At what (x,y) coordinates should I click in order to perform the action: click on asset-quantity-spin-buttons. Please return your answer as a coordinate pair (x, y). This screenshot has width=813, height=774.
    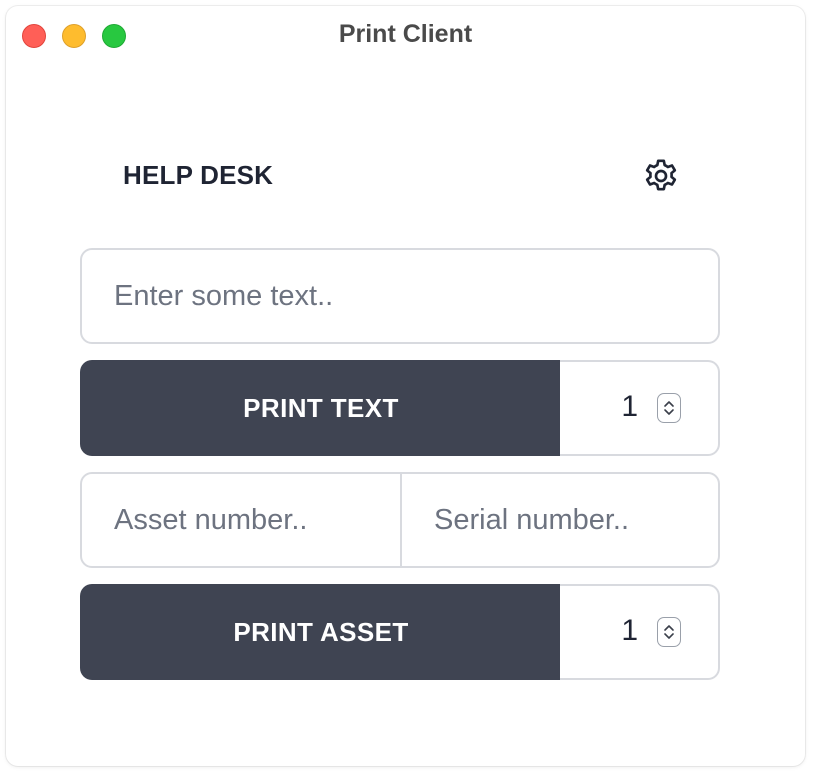
    Looking at the image, I should click on (669, 632).